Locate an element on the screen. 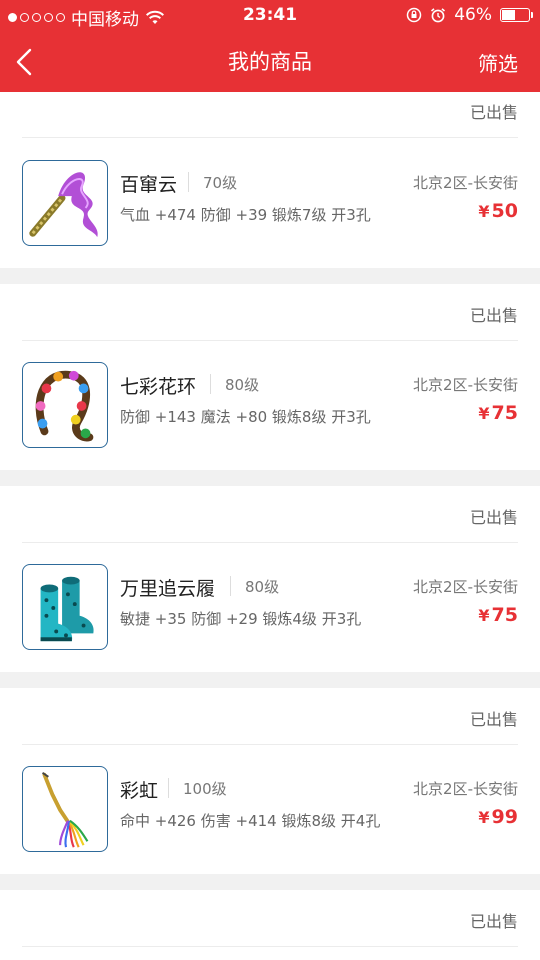  item-name: 彩虹 is located at coordinates (139, 791).